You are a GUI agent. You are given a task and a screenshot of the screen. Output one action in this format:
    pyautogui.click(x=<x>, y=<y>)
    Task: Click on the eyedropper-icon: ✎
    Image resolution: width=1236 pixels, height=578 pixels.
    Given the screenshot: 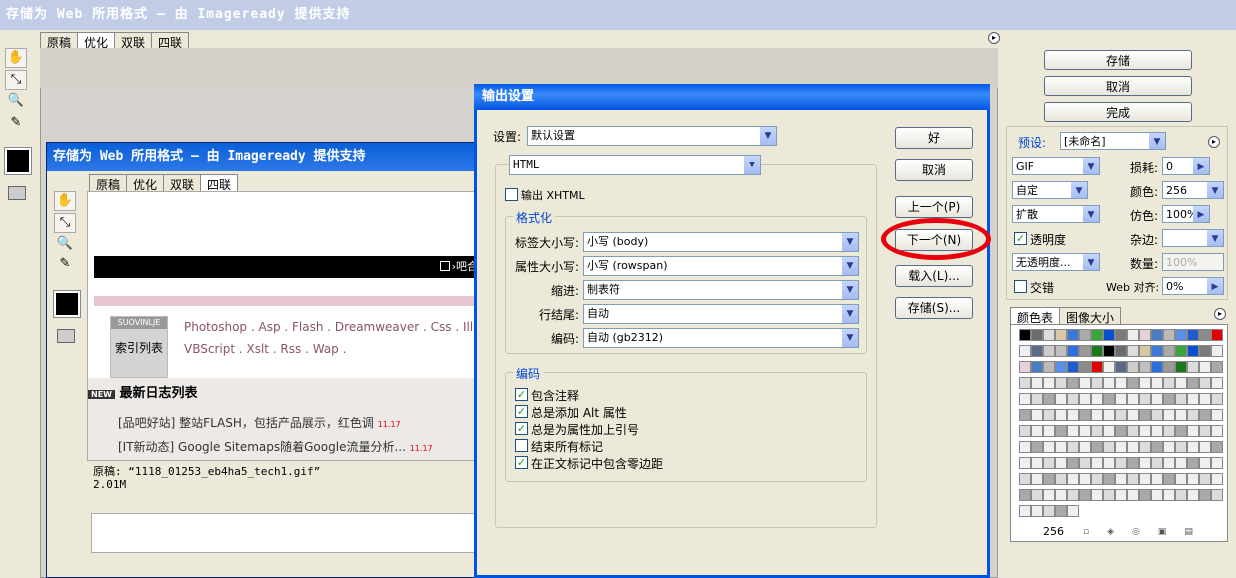 What is the action you would take?
    pyautogui.click(x=16, y=124)
    